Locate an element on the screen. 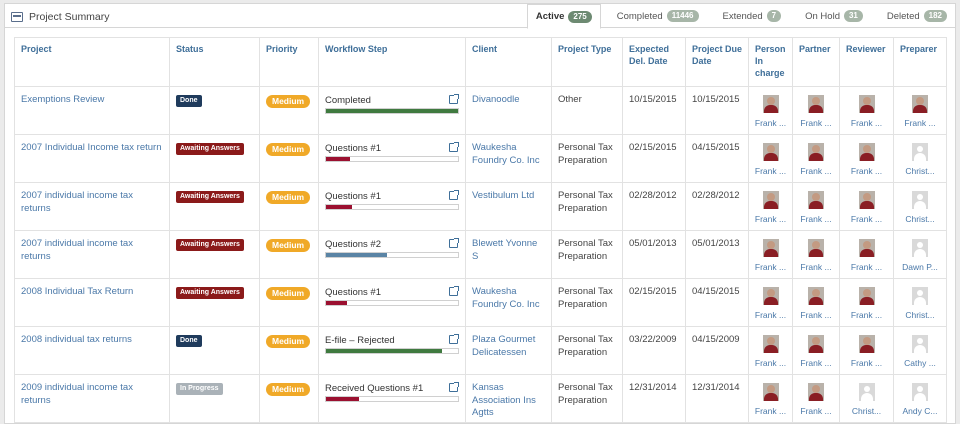 The image size is (960, 424). tab-count-badge: 31 is located at coordinates (853, 16).